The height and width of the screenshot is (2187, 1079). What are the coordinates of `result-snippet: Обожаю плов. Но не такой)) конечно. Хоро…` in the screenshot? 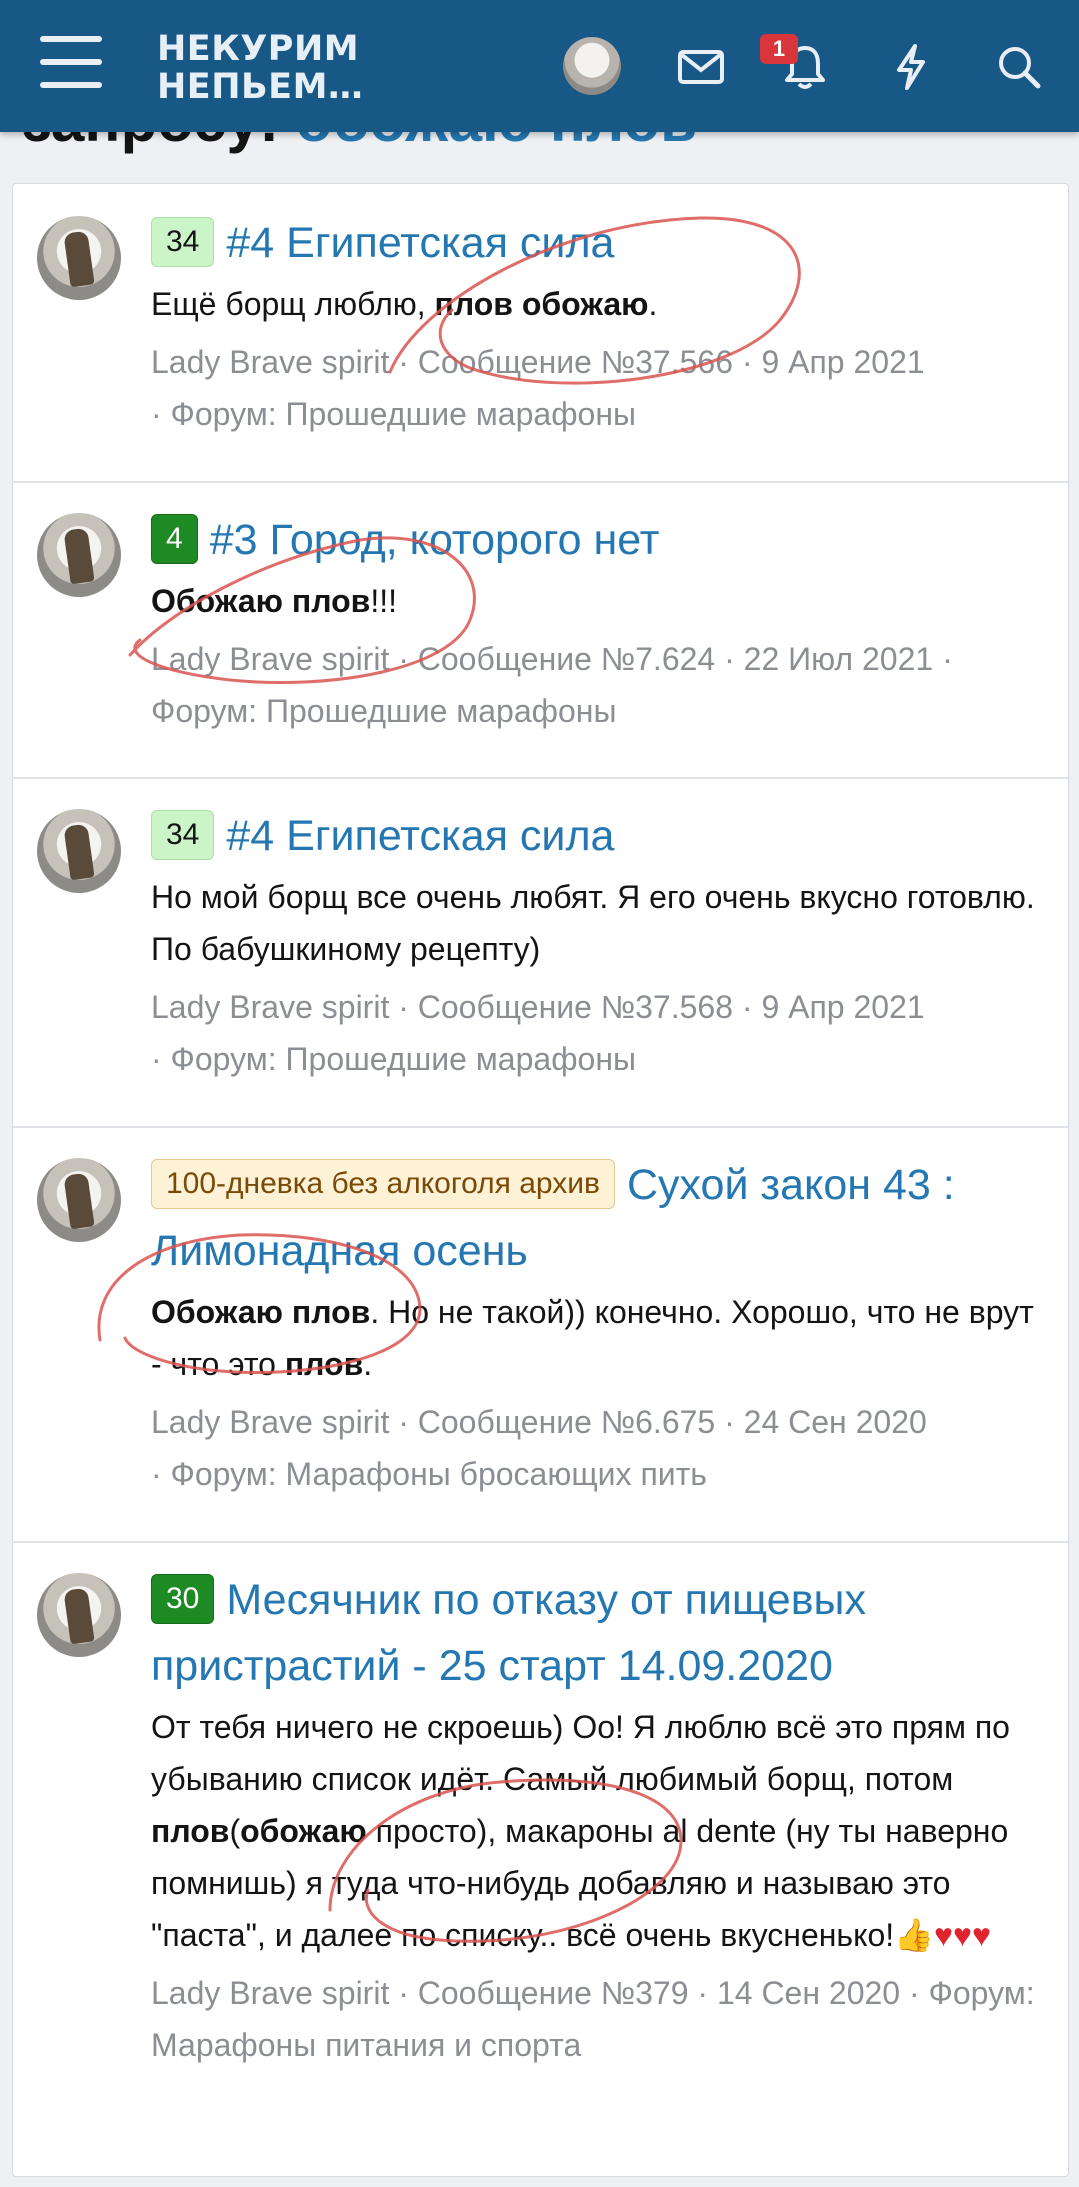 It's located at (601, 1338).